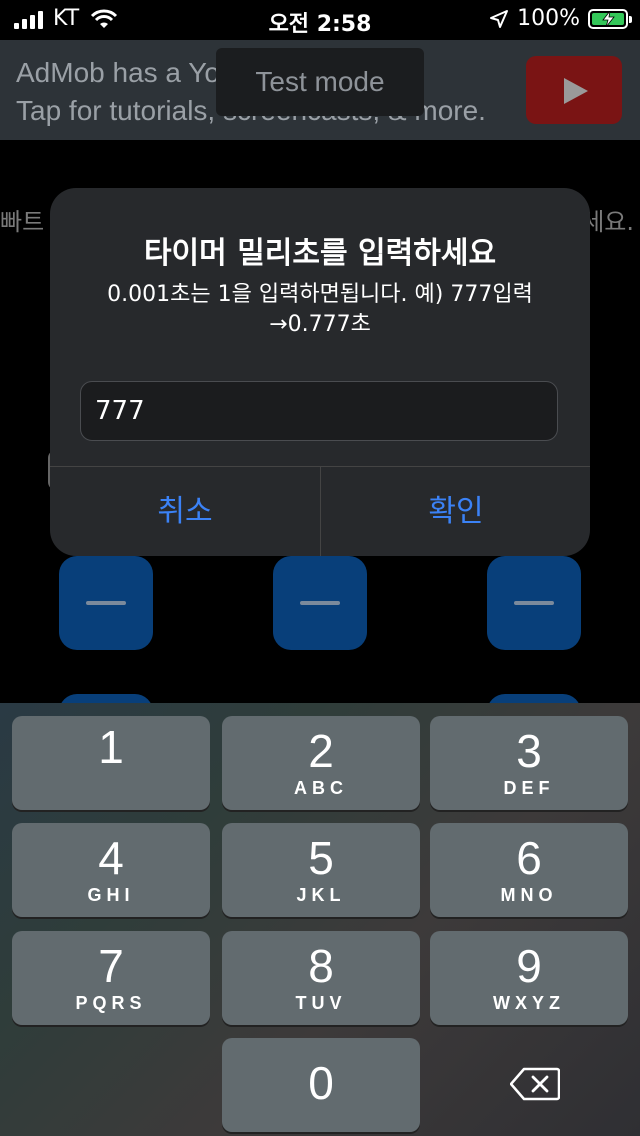 The width and height of the screenshot is (640, 1136). What do you see at coordinates (529, 858) in the screenshot?
I see `key-digit: 6` at bounding box center [529, 858].